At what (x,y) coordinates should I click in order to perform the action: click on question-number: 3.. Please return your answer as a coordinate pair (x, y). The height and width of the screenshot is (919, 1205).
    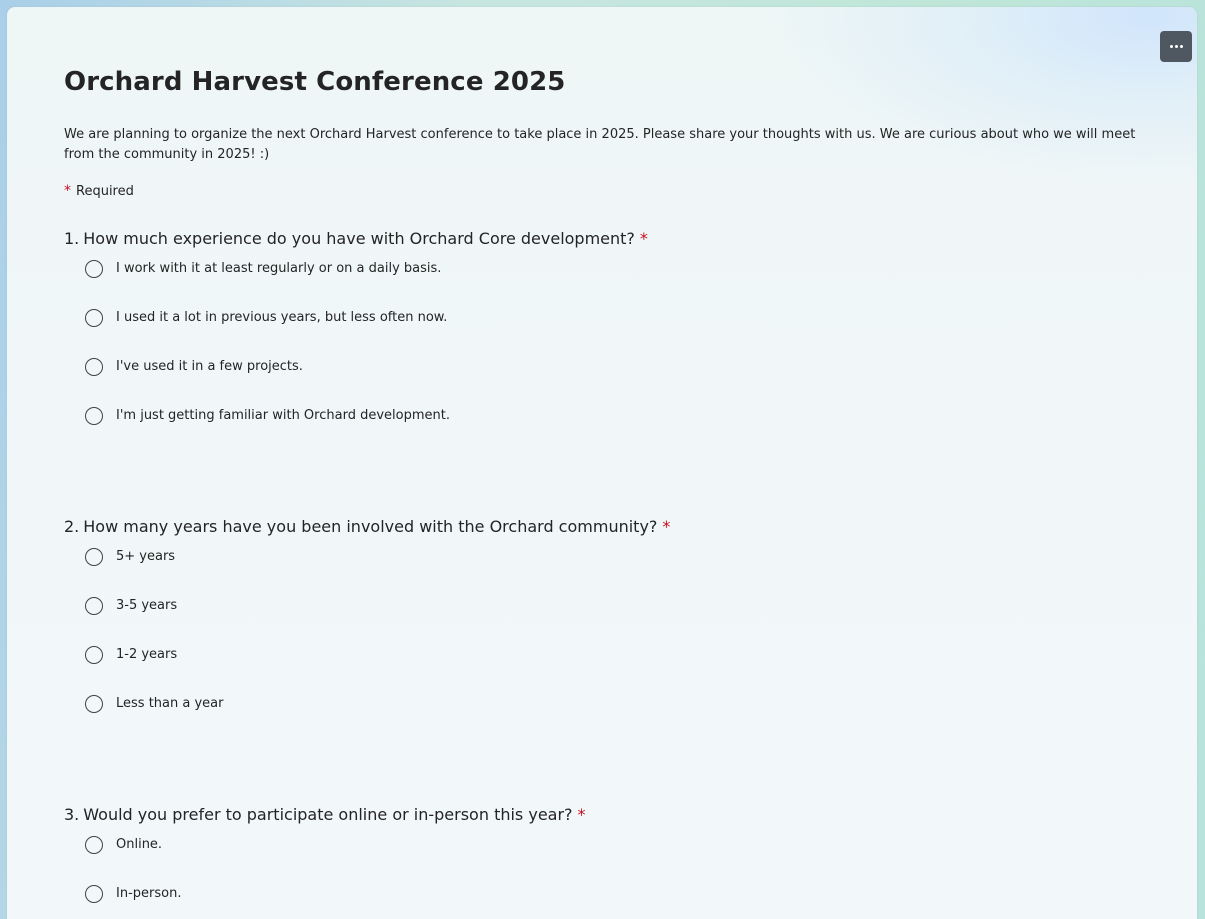
    Looking at the image, I should click on (72, 814).